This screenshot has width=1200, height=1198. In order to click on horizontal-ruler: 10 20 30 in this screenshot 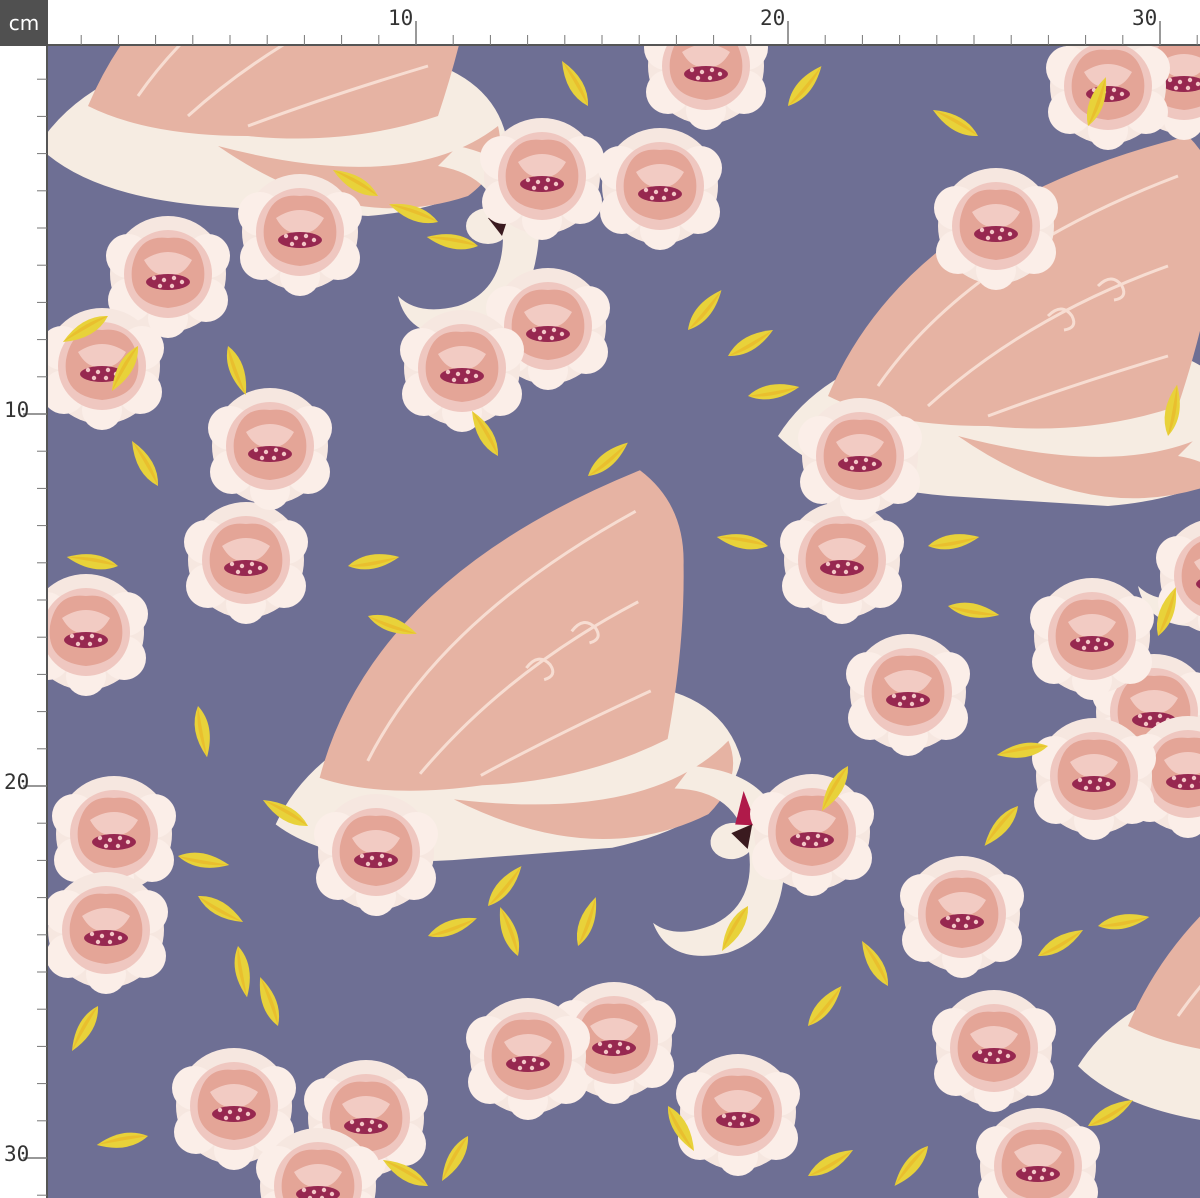, I will do `click(624, 23)`.